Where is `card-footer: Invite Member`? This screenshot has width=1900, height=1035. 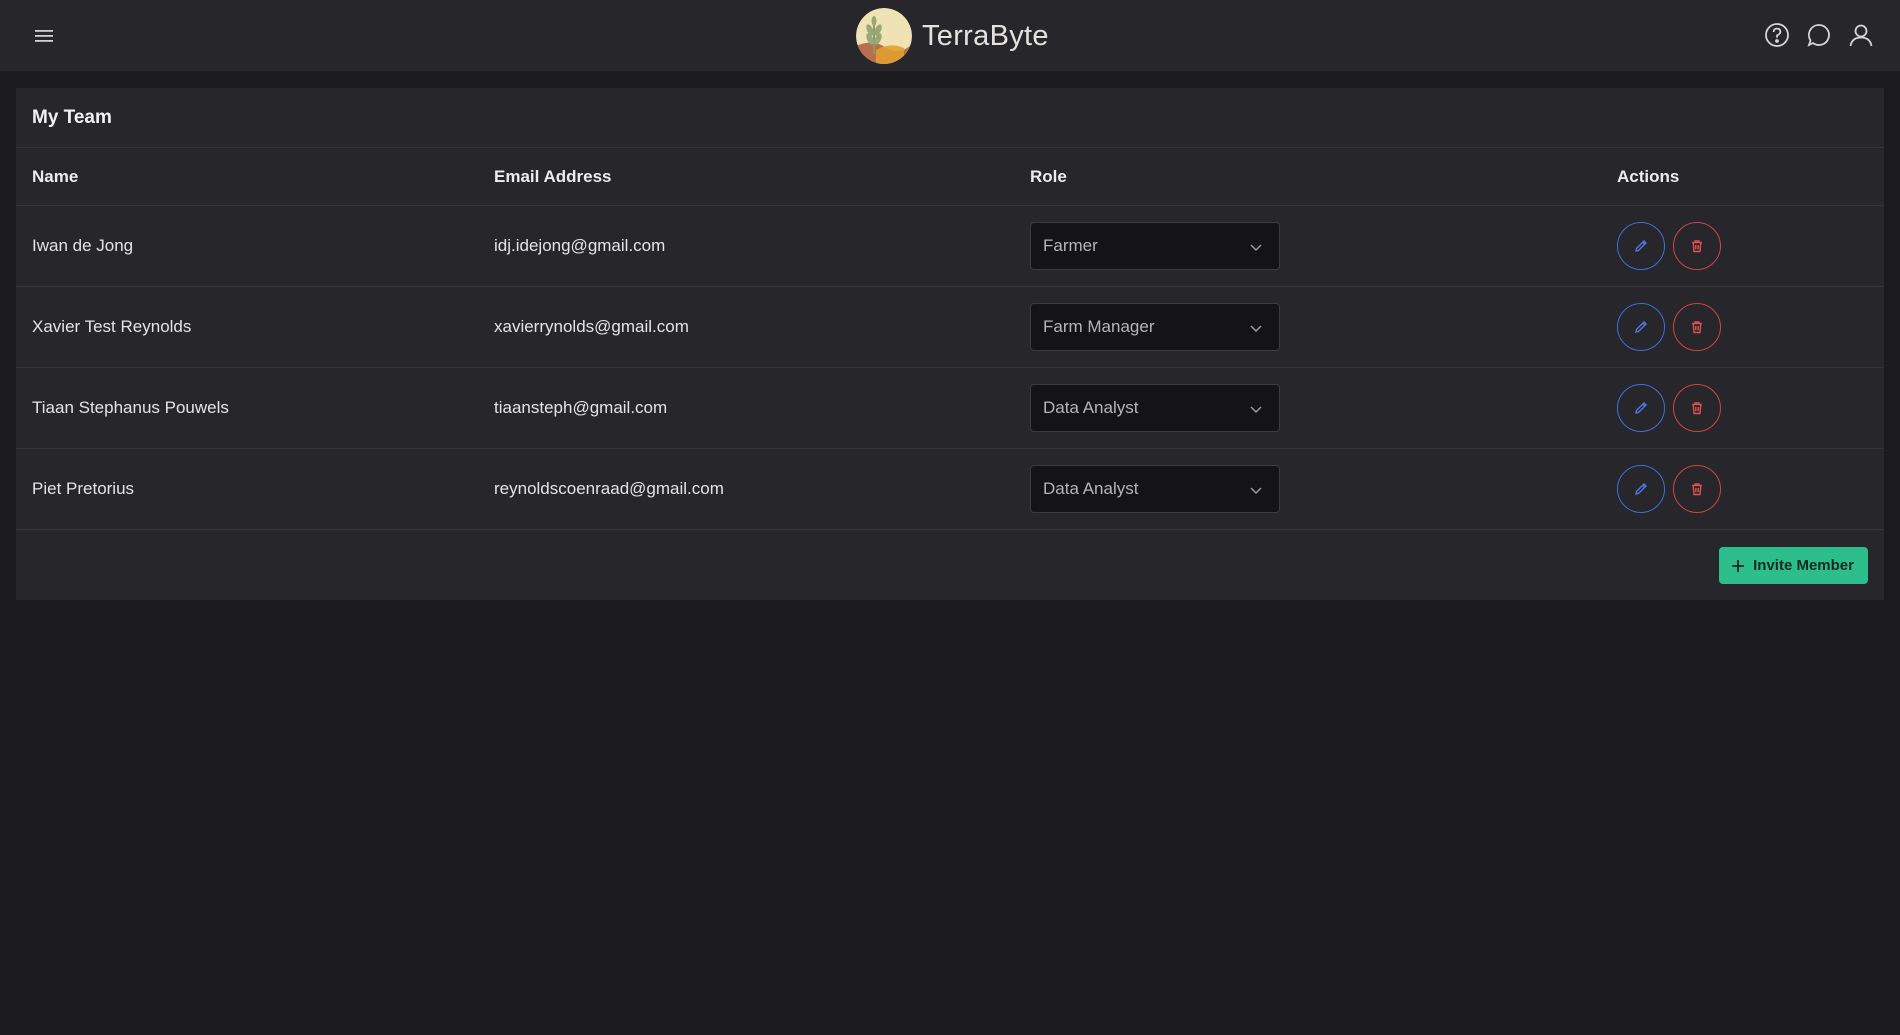 card-footer: Invite Member is located at coordinates (950, 565).